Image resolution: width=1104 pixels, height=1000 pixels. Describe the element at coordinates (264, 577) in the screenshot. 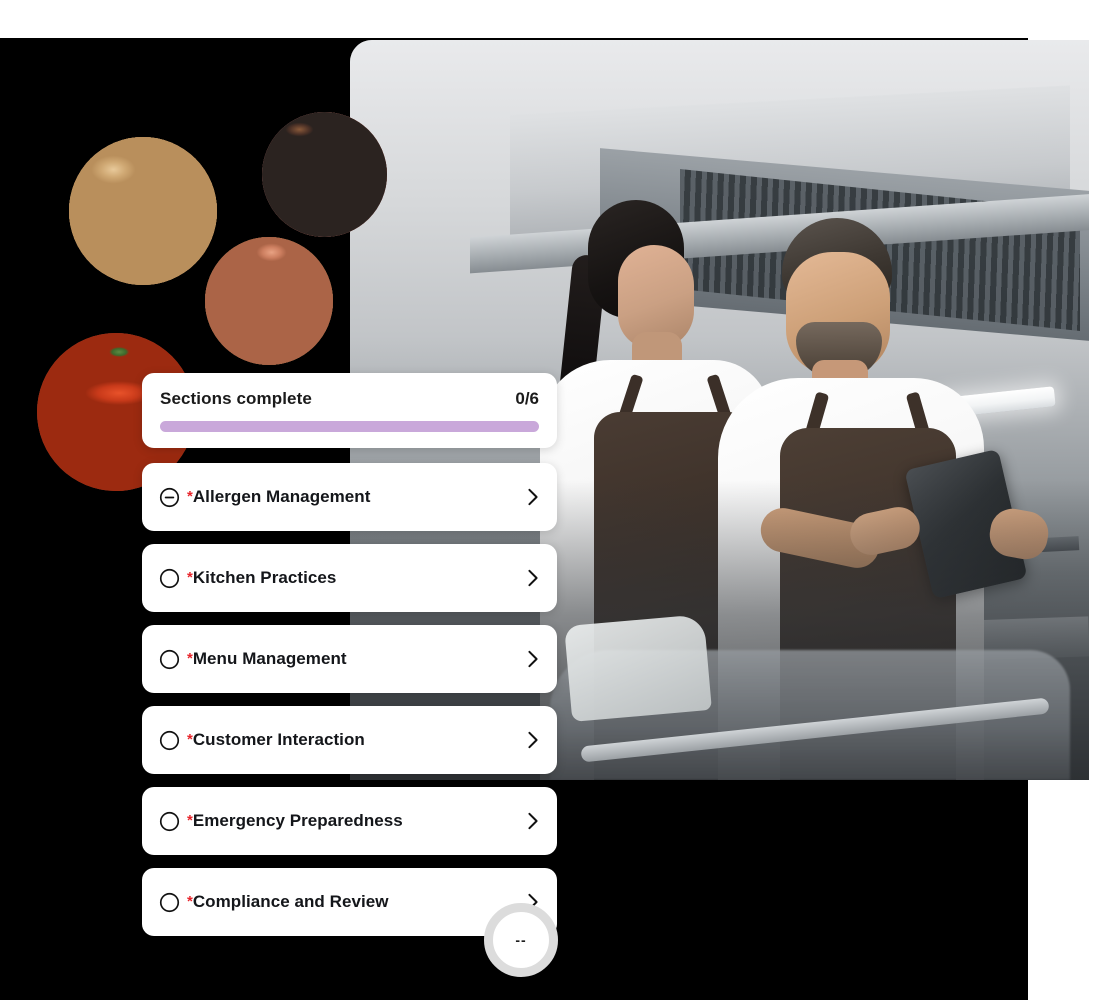

I see `section-title: Kitchen Practices` at that location.